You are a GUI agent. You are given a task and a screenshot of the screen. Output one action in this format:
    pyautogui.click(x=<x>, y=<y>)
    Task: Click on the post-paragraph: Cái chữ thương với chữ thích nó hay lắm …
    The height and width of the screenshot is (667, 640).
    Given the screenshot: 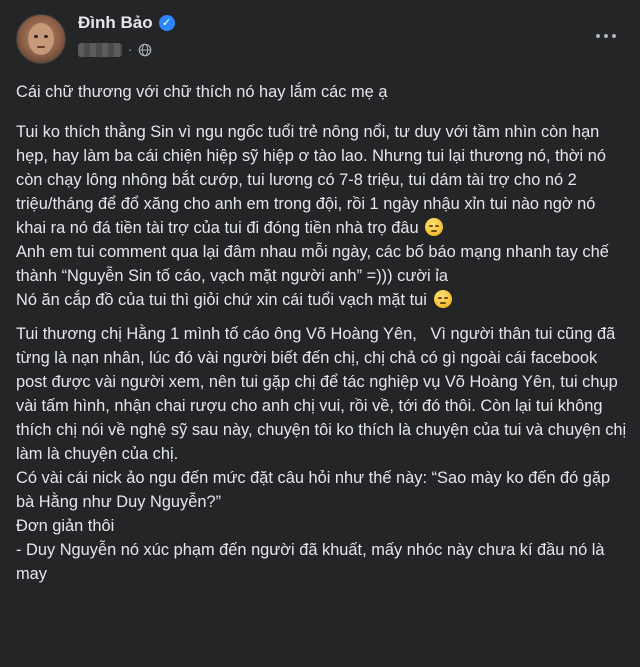 What is the action you would take?
    pyautogui.click(x=322, y=92)
    